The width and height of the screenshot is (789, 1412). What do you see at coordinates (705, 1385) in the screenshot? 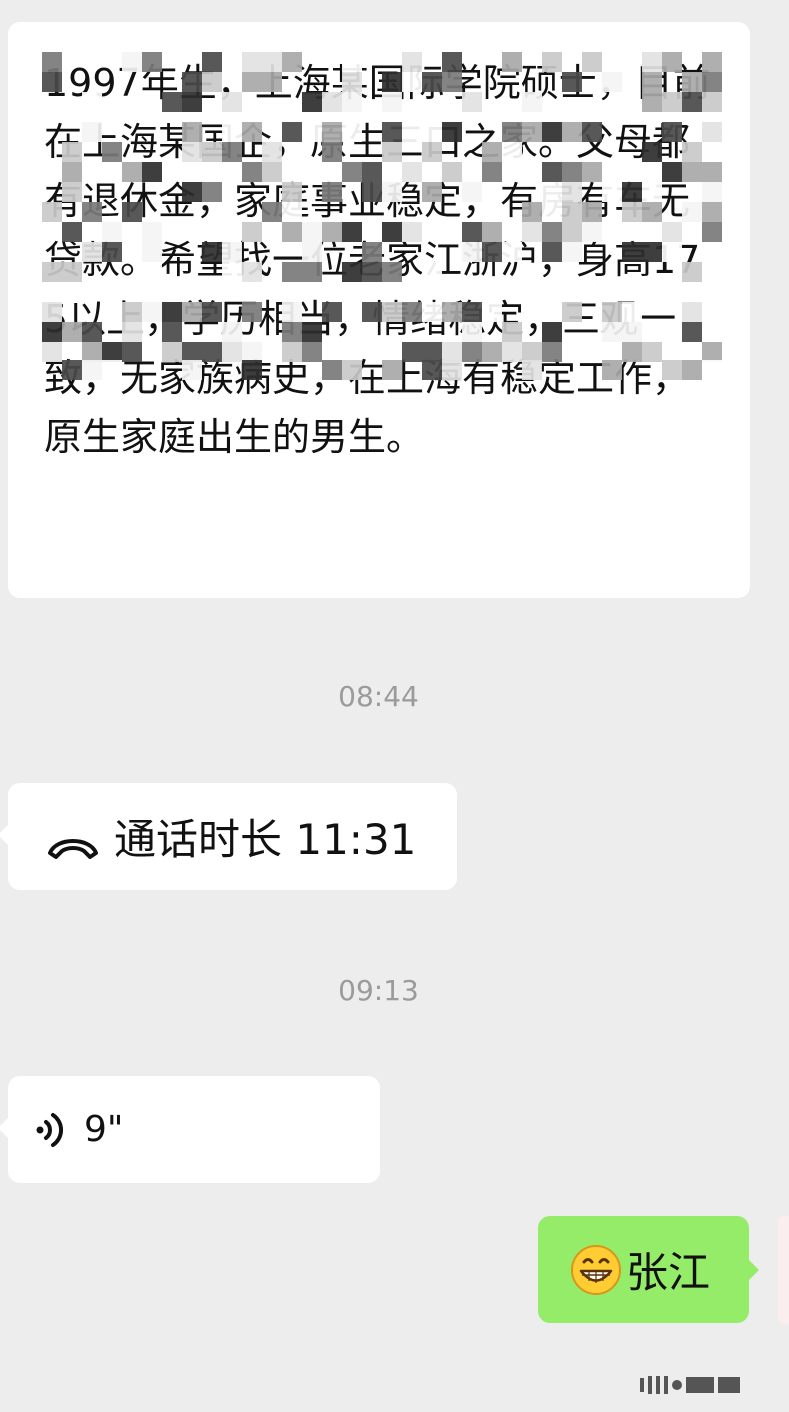
I see `watermark` at bounding box center [705, 1385].